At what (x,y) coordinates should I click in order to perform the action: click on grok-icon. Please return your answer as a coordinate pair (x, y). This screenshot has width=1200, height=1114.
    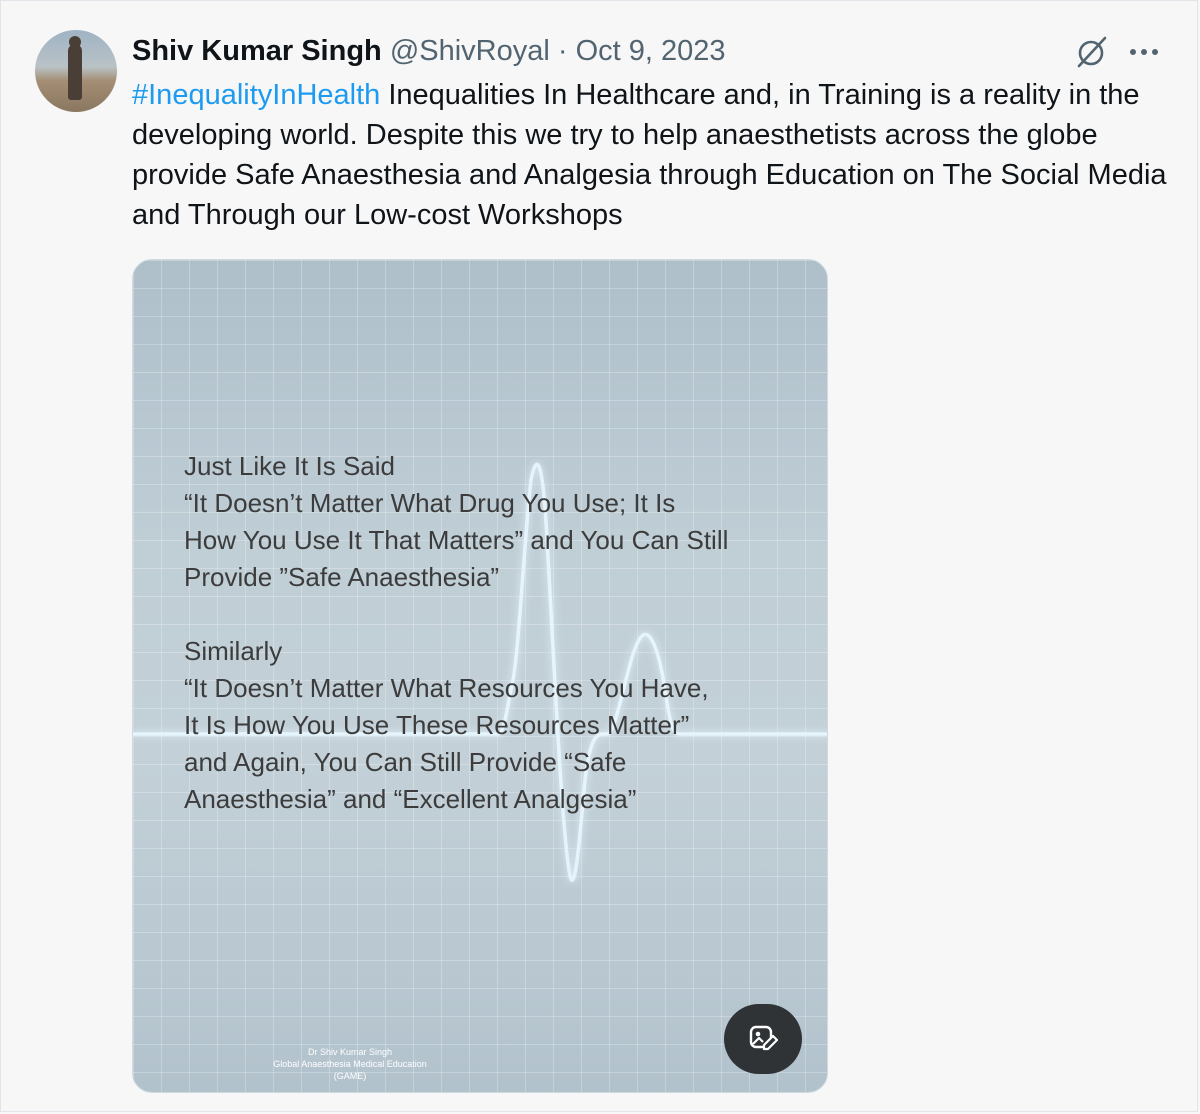
    Looking at the image, I should click on (1092, 52).